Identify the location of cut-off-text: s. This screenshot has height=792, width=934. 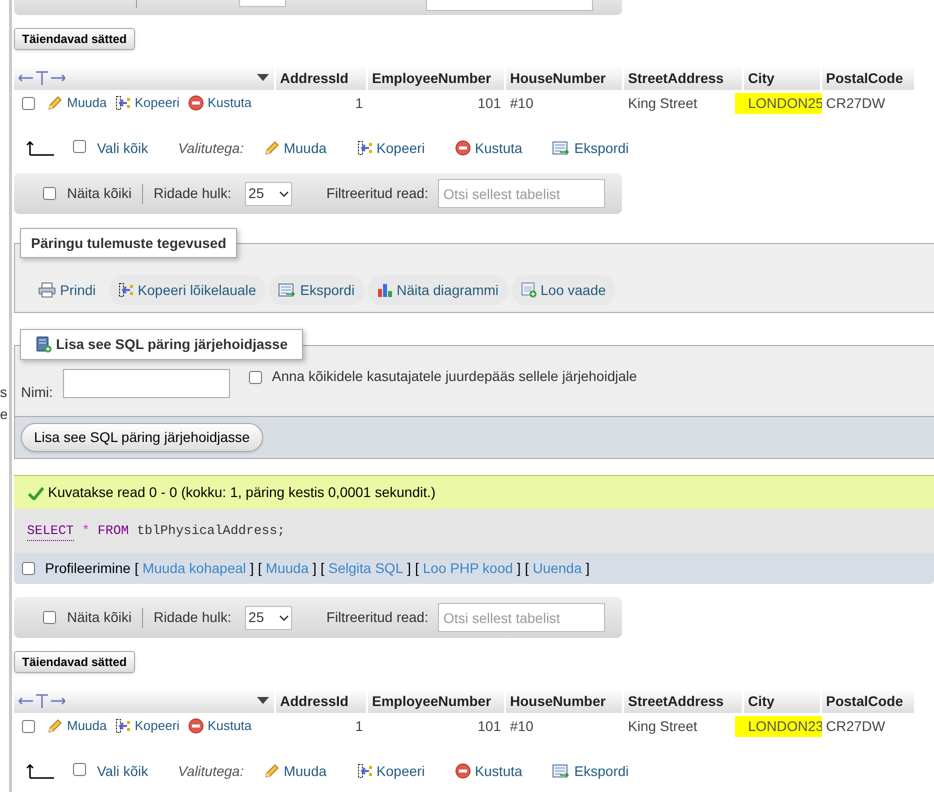
(3, 392).